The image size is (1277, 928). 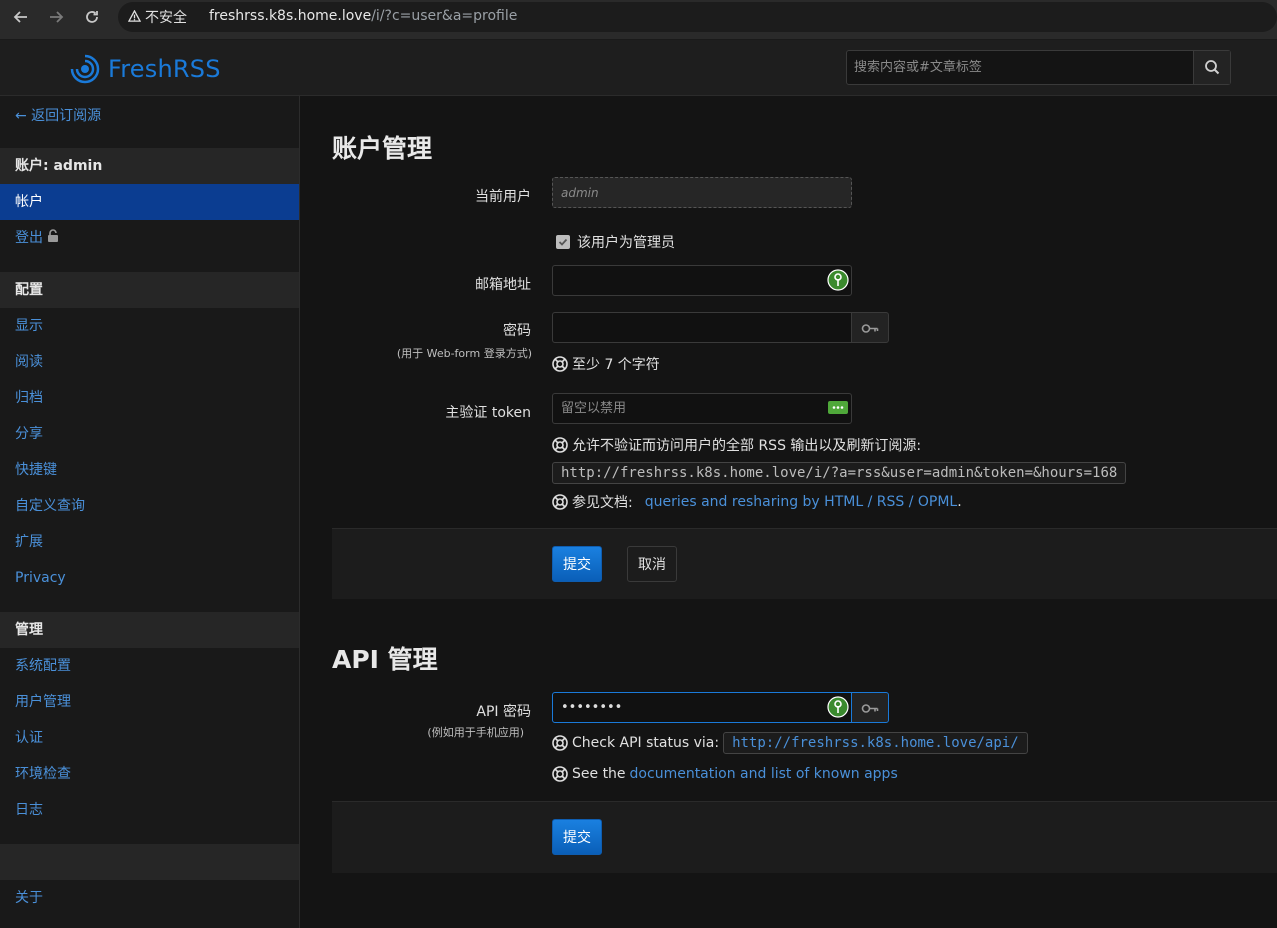 I want to click on sidebar-item-logout: 登出, so click(x=37, y=238).